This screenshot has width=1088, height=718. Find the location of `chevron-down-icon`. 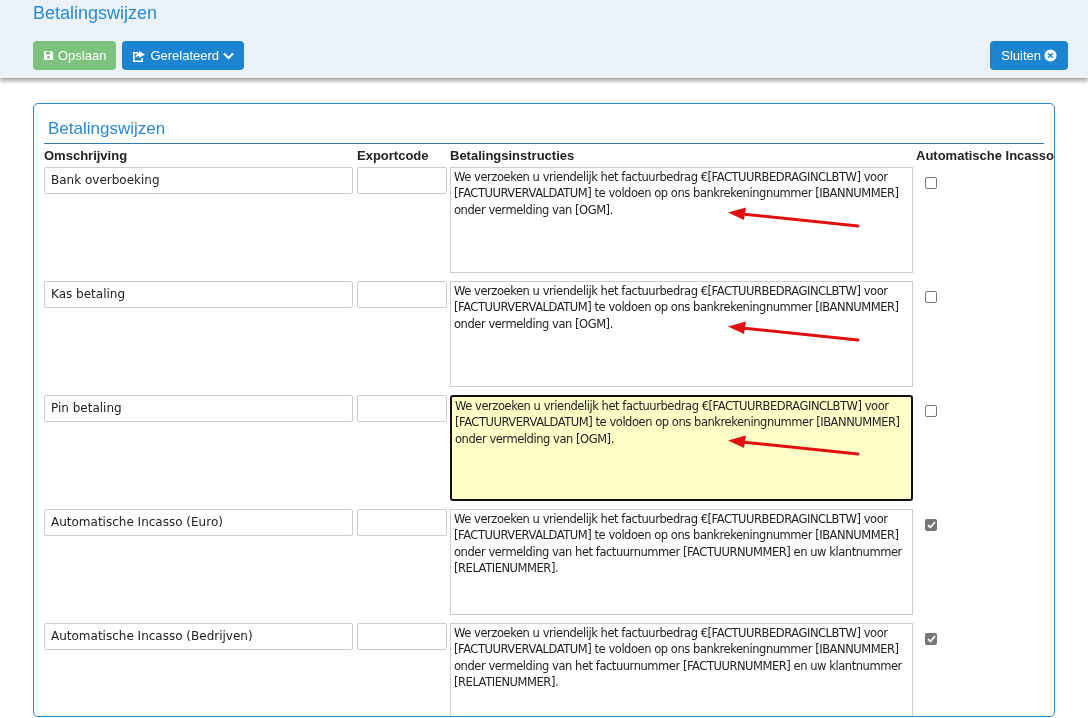

chevron-down-icon is located at coordinates (229, 55).